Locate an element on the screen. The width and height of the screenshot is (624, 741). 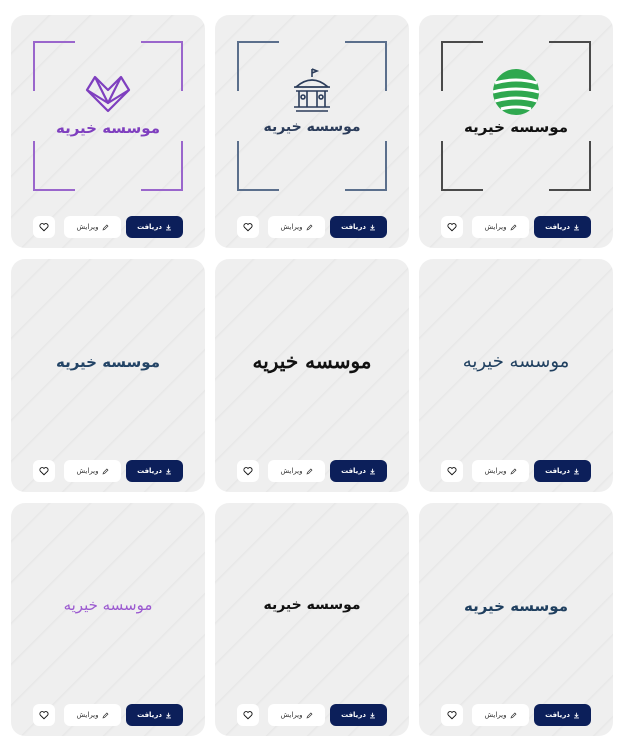
globe-icon is located at coordinates (516, 92).